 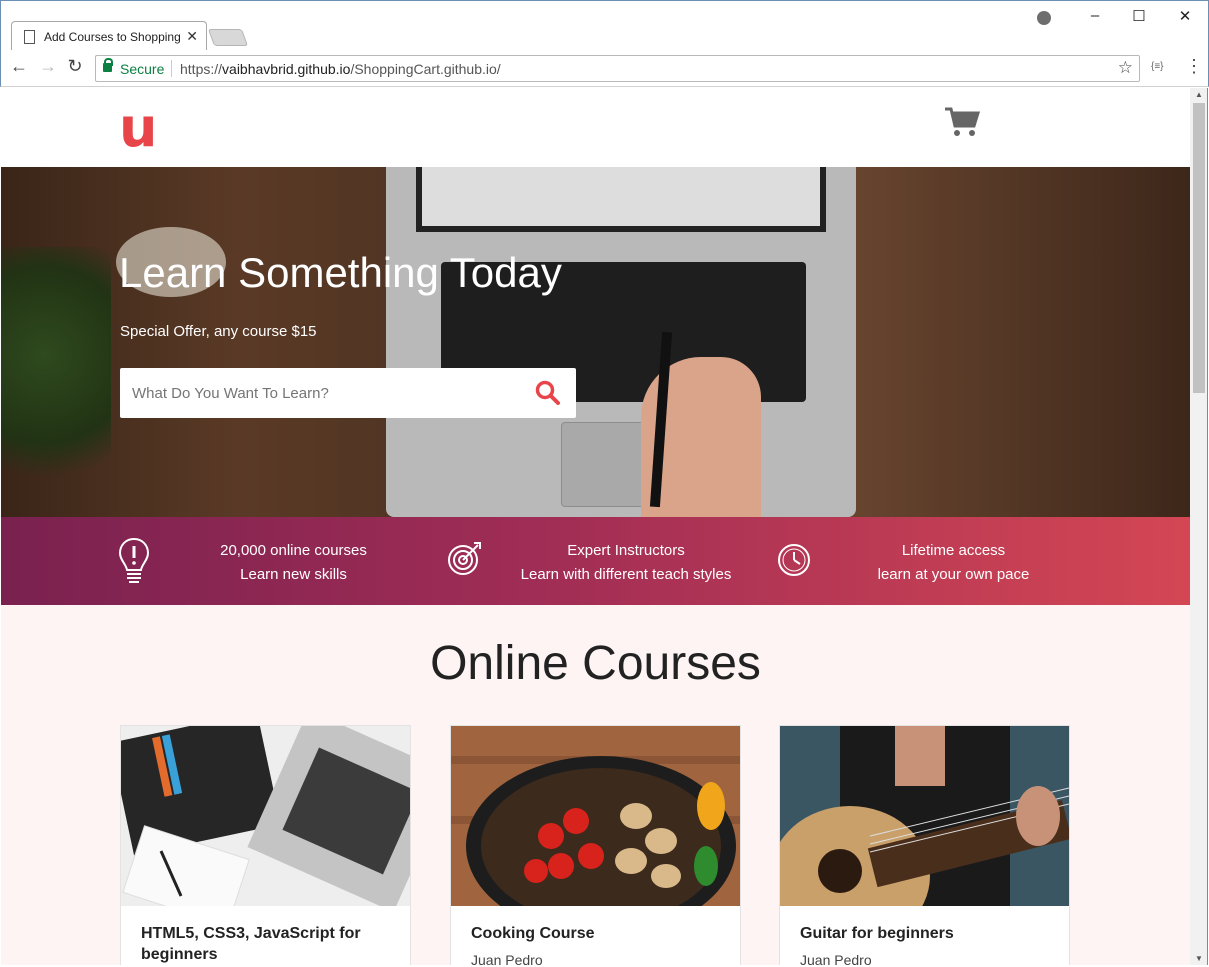 I want to click on lock-icon, so click(x=108, y=65).